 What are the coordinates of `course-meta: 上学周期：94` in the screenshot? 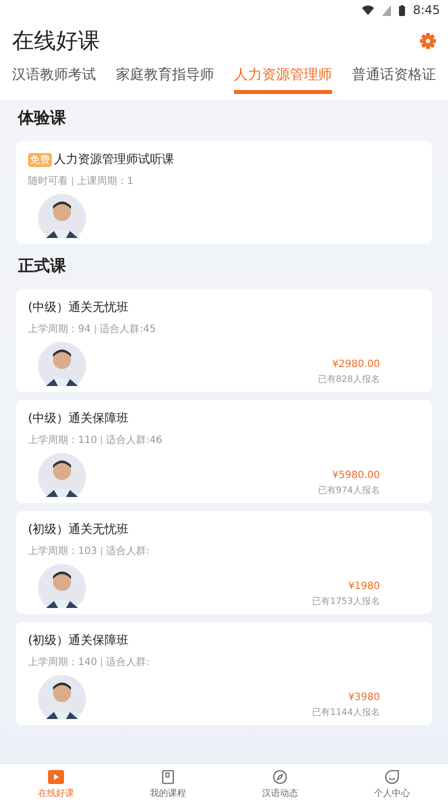 It's located at (59, 329).